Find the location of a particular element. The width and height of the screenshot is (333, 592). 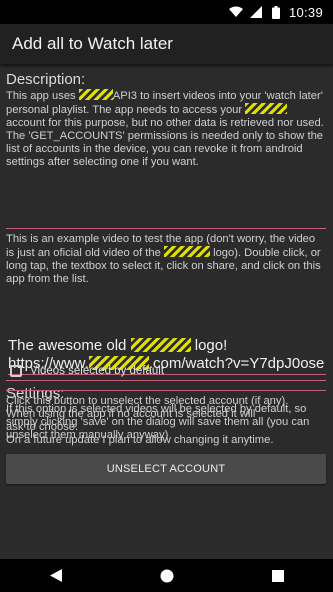

nav-bar is located at coordinates (166, 575).